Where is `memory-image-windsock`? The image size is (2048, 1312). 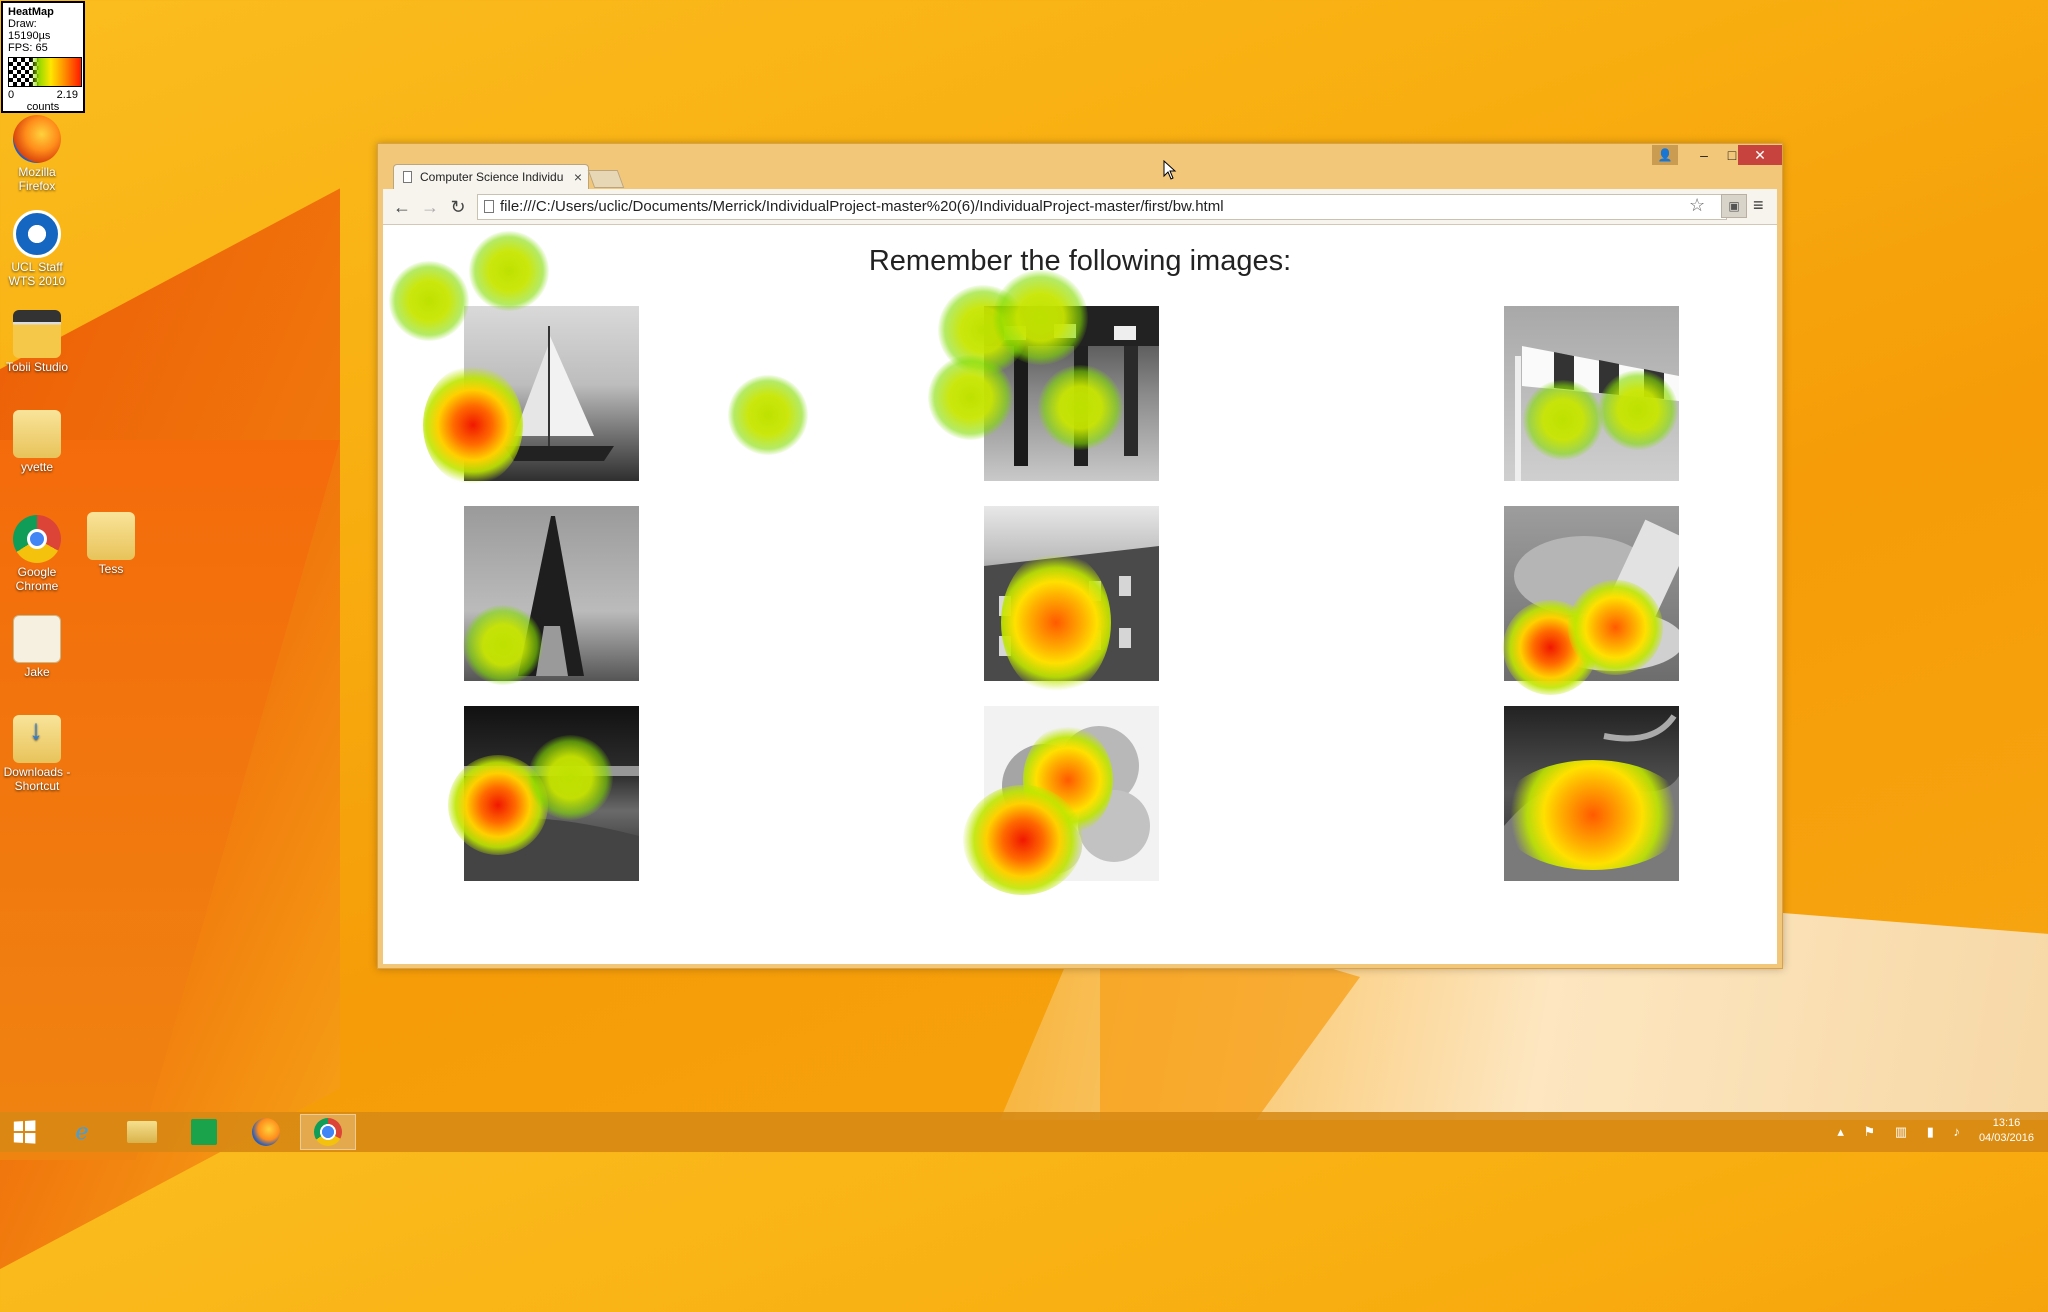
memory-image-windsock is located at coordinates (1591, 393).